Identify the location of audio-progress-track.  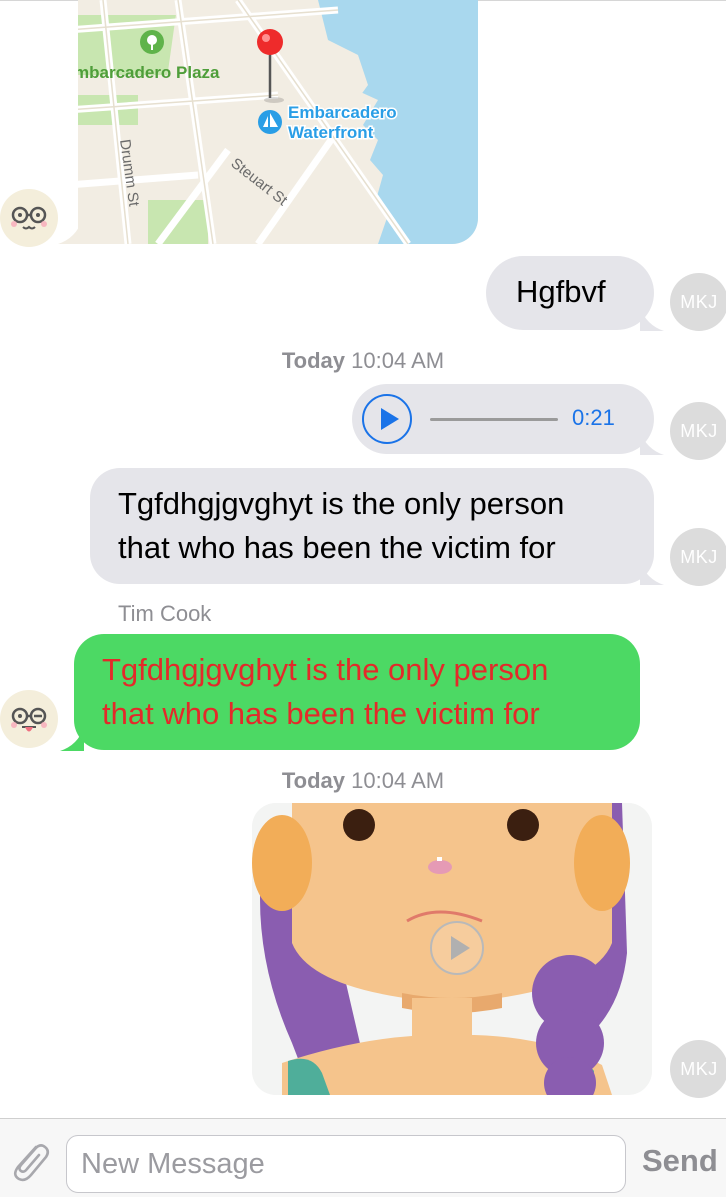
(494, 419).